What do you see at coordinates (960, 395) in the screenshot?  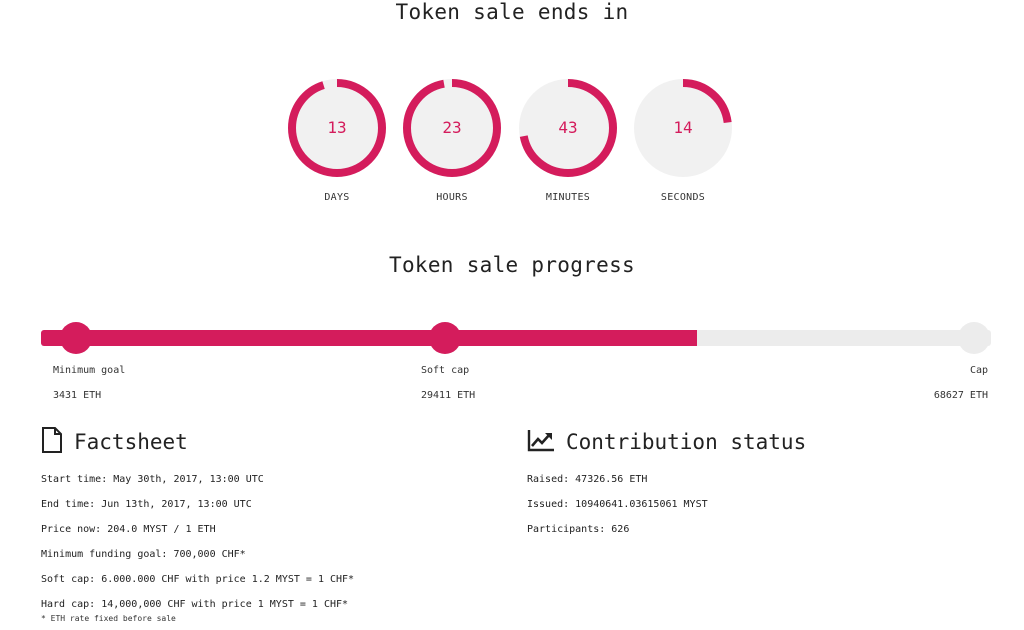 I see `cap-amount: 68627 ETH` at bounding box center [960, 395].